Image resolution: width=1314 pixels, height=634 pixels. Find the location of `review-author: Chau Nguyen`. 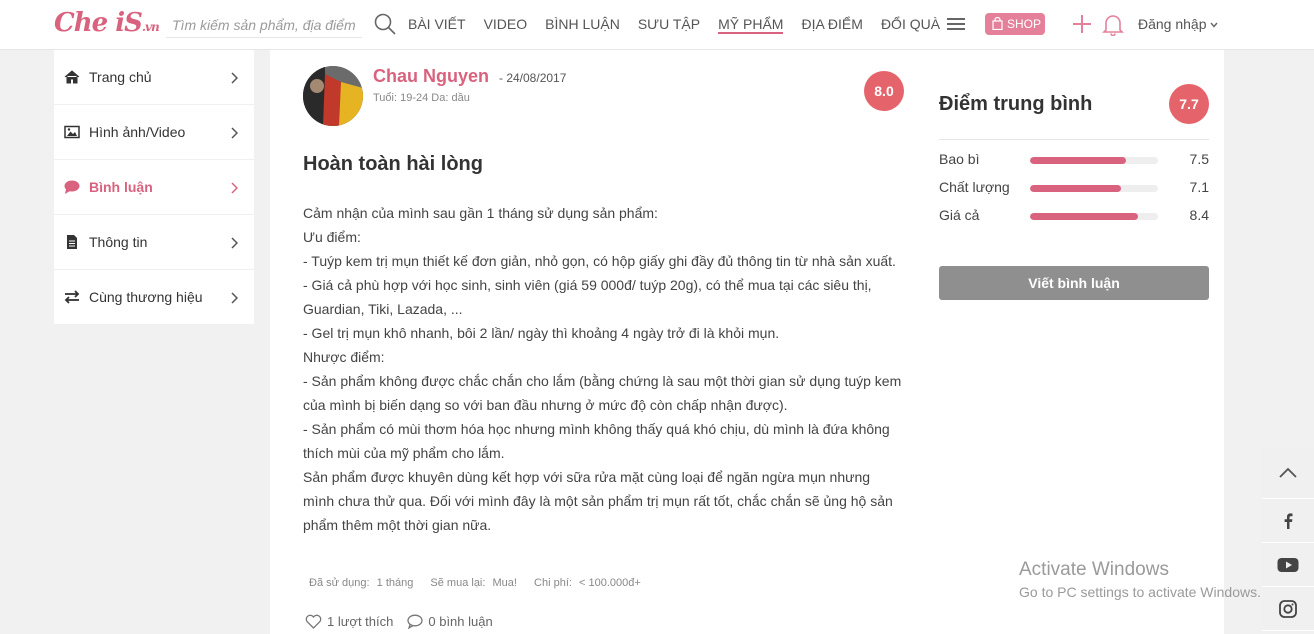

review-author: Chau Nguyen is located at coordinates (431, 76).